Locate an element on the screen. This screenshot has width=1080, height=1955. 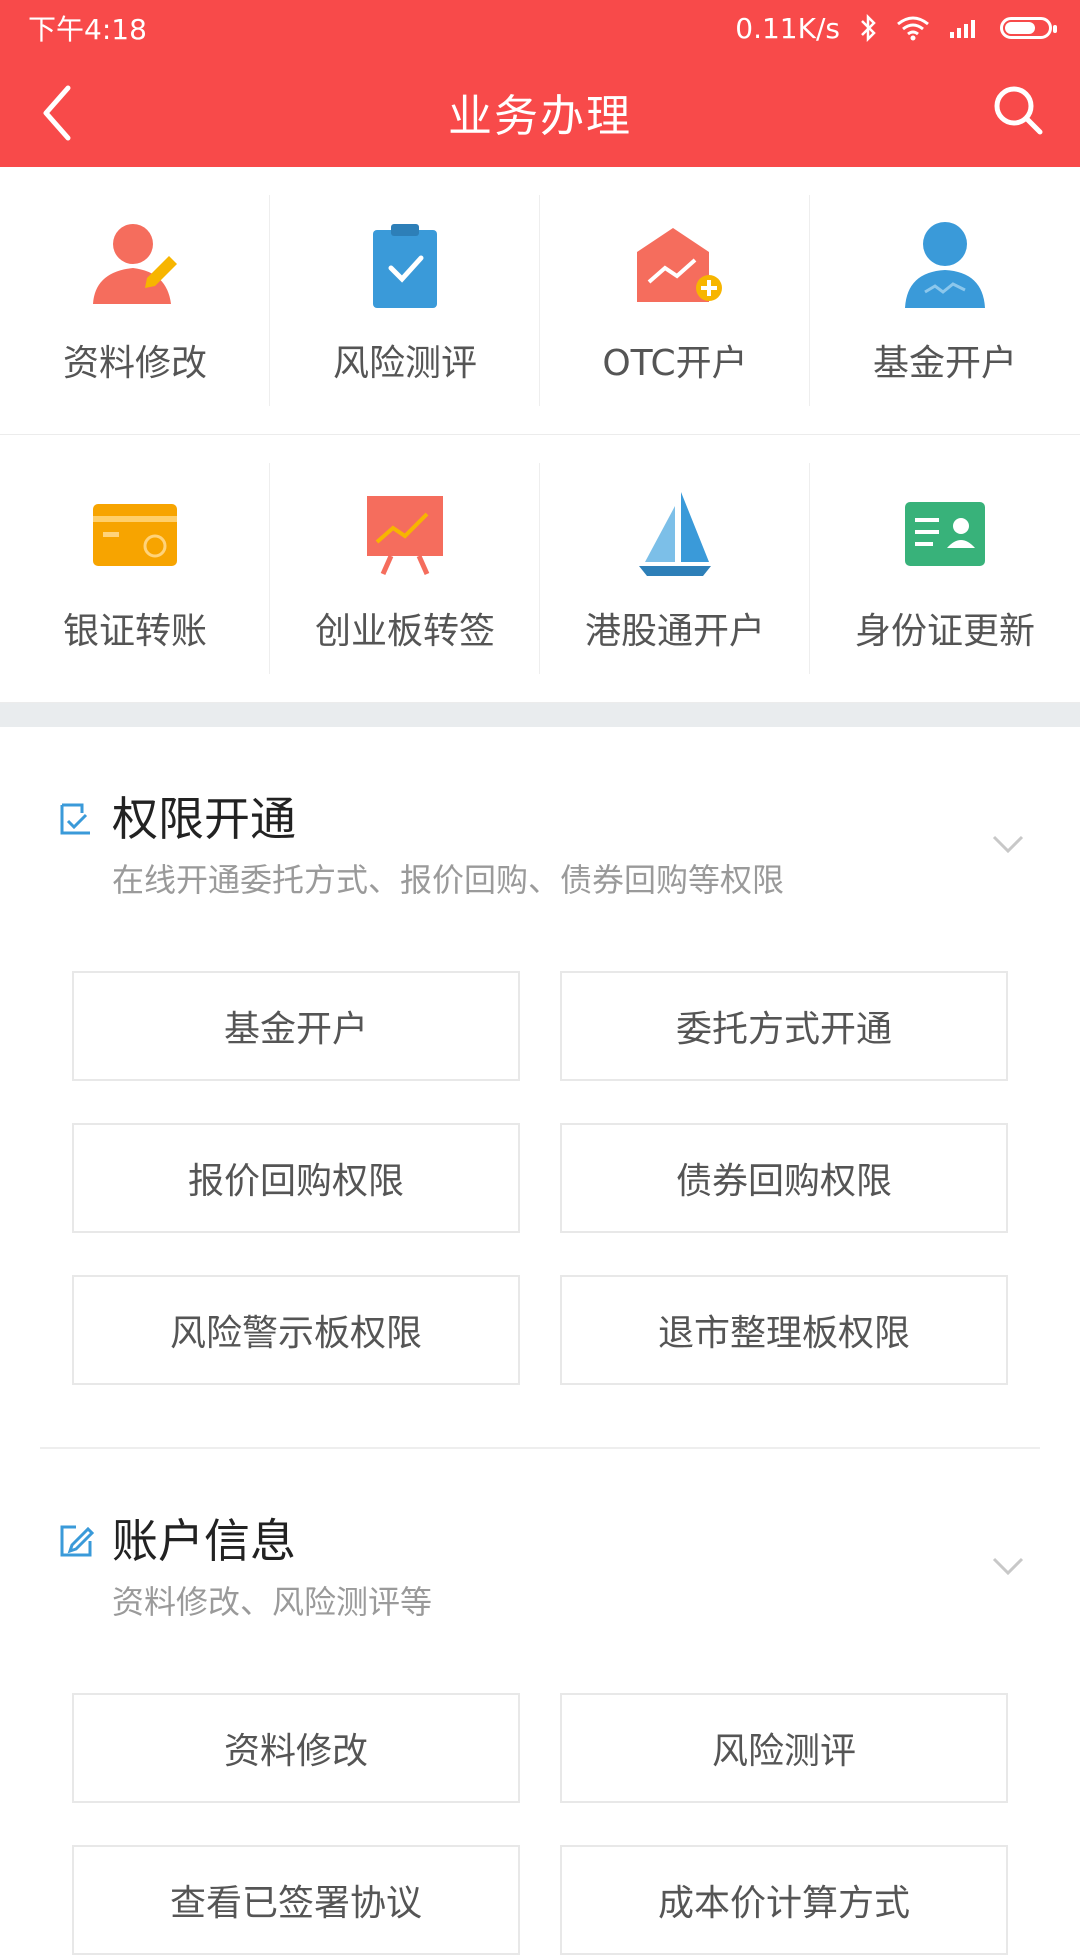
account-button: 查看已签署协议 is located at coordinates (296, 1900).